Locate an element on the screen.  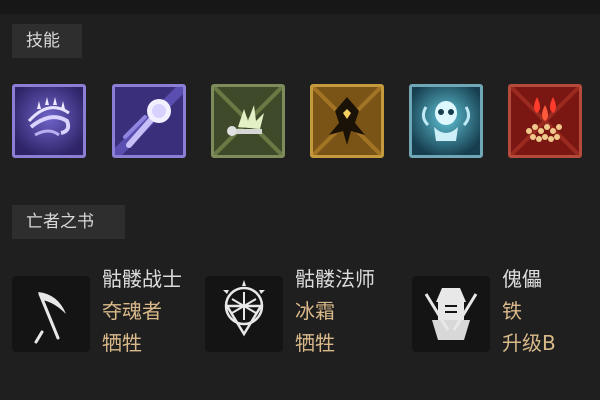
book-item-text-1: 骷髅战士 夺魂者 牺牲 is located at coordinates (142, 311).